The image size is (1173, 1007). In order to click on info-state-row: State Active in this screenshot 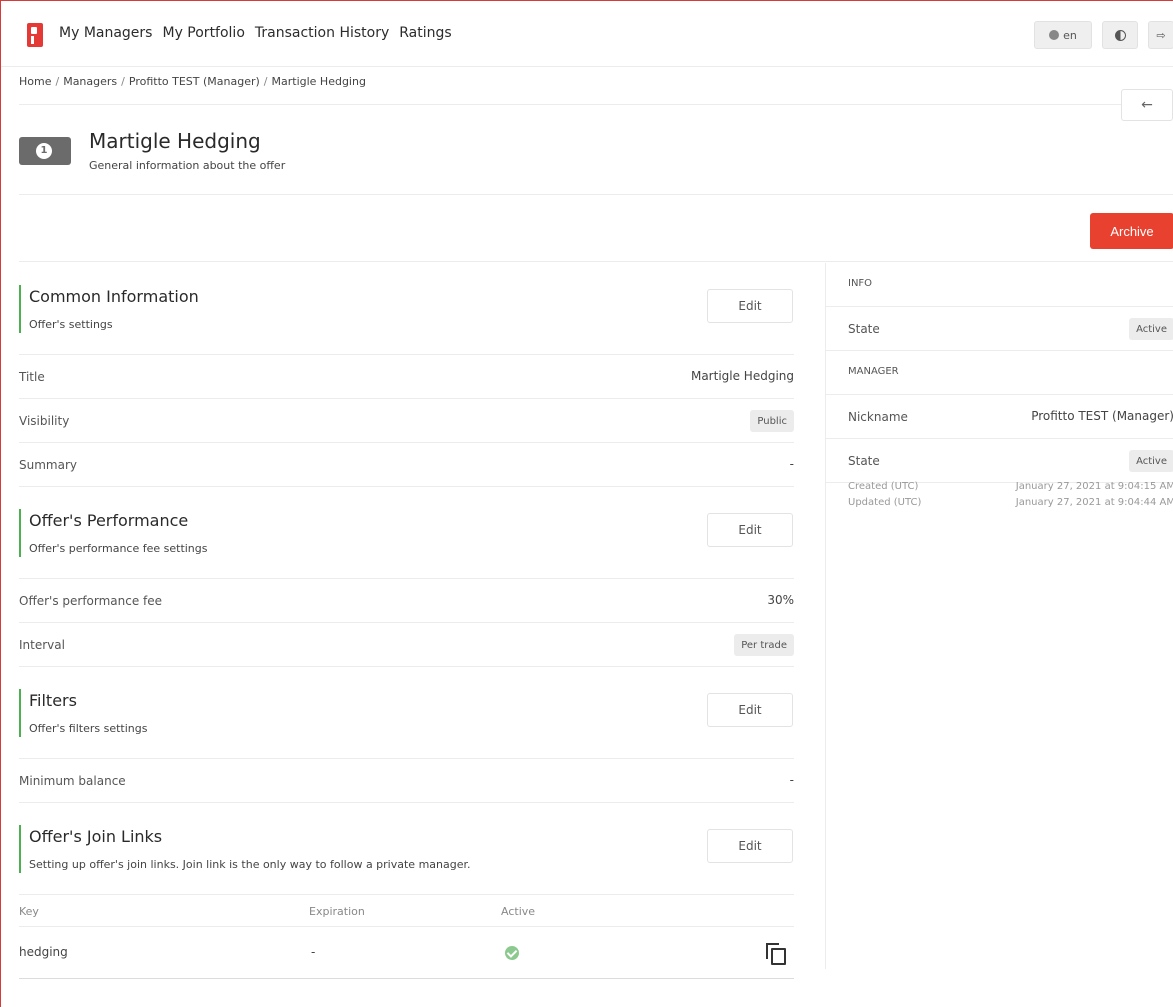, I will do `click(999, 329)`.